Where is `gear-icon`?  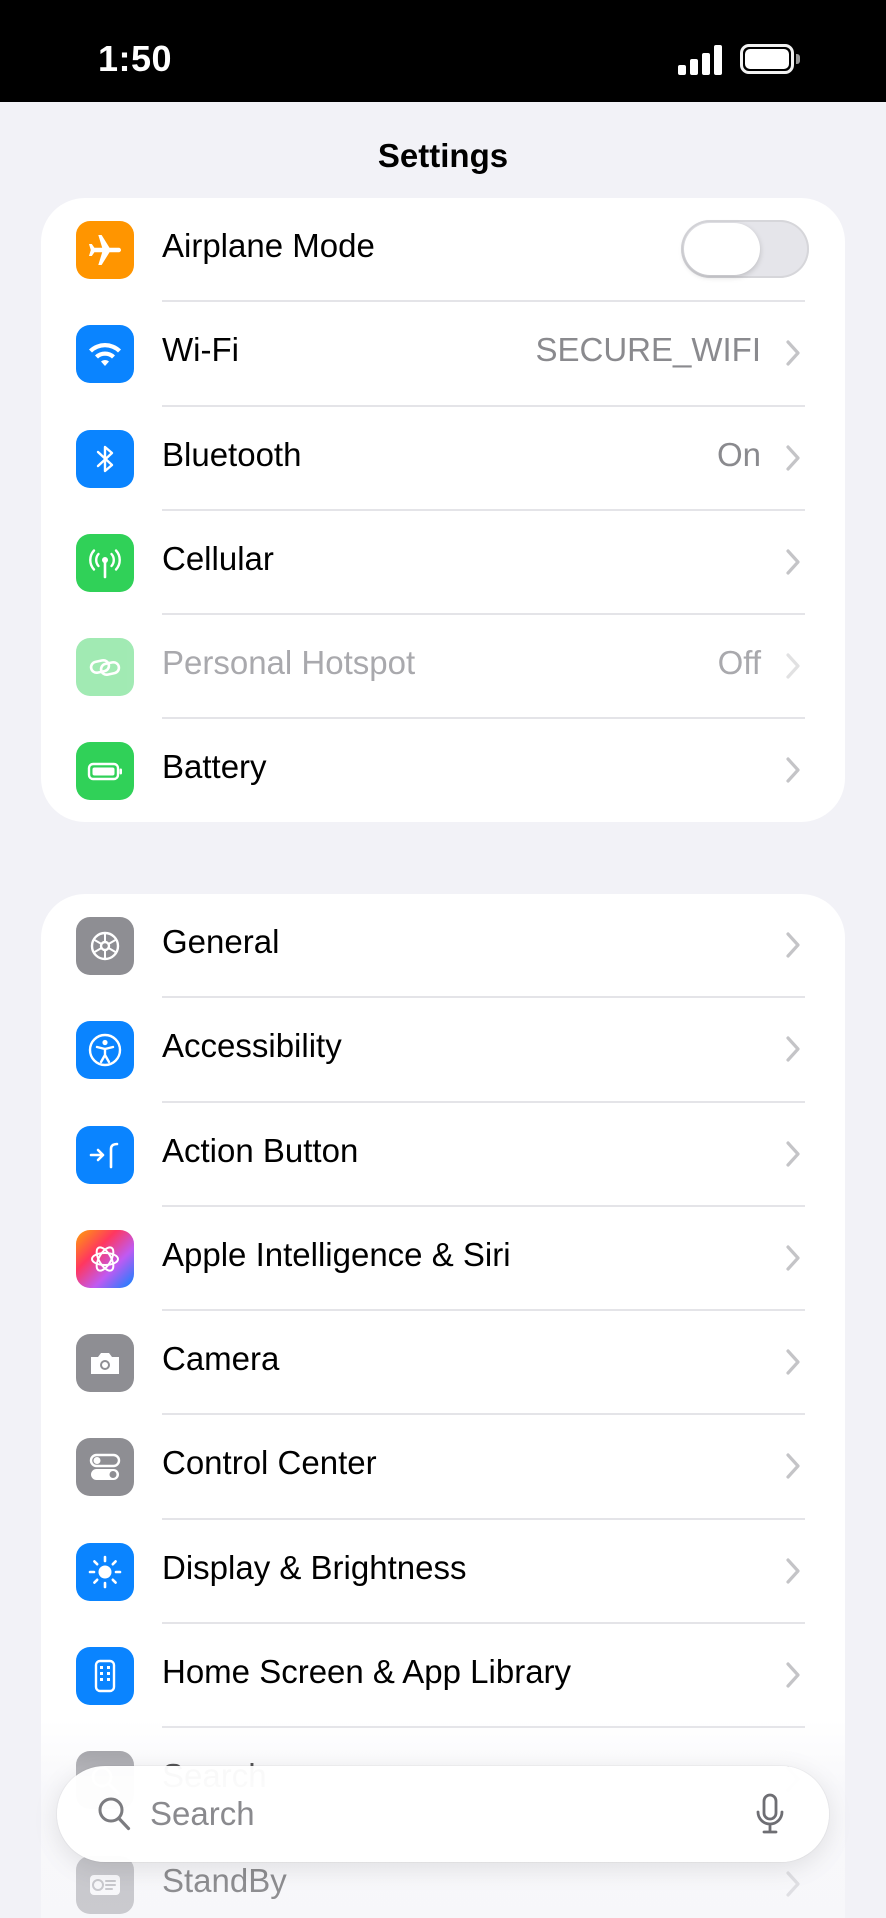
gear-icon is located at coordinates (105, 946).